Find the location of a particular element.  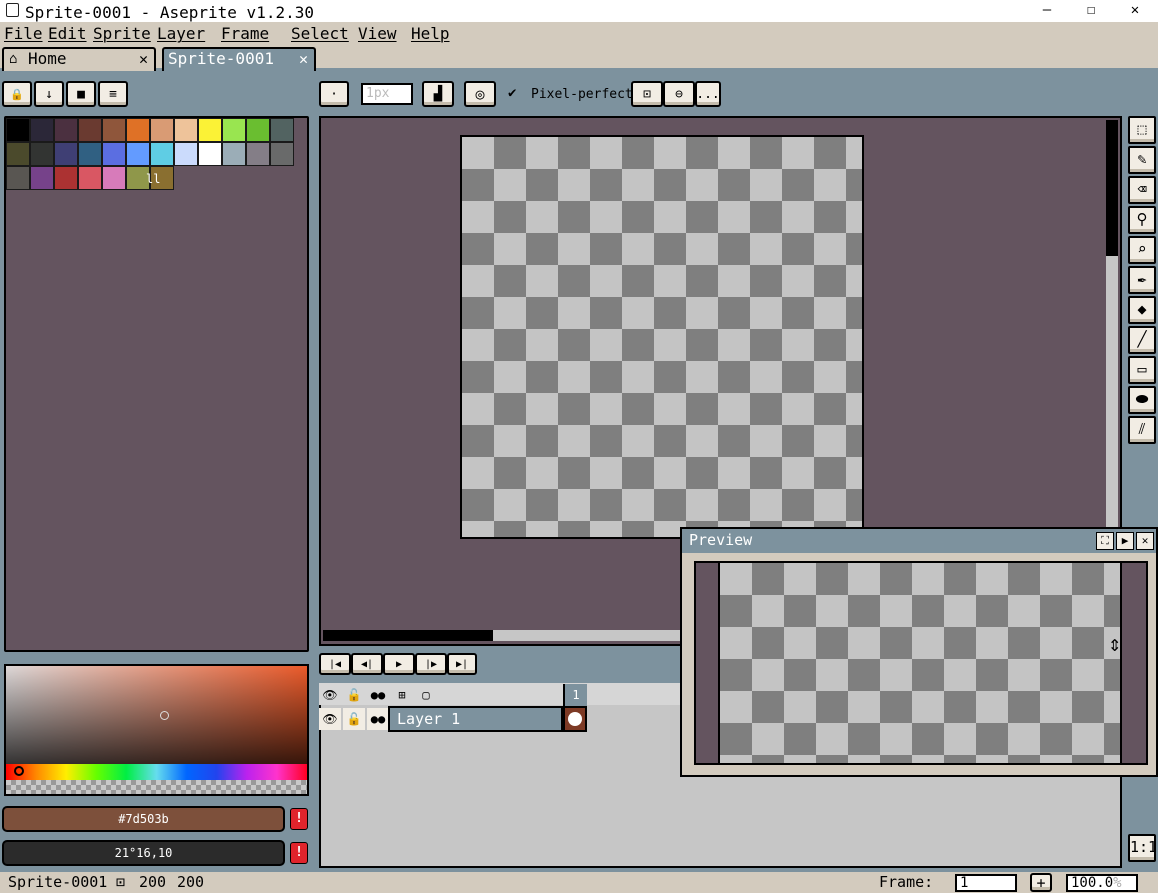

spray-tool-icon: ✒ is located at coordinates (1142, 280).